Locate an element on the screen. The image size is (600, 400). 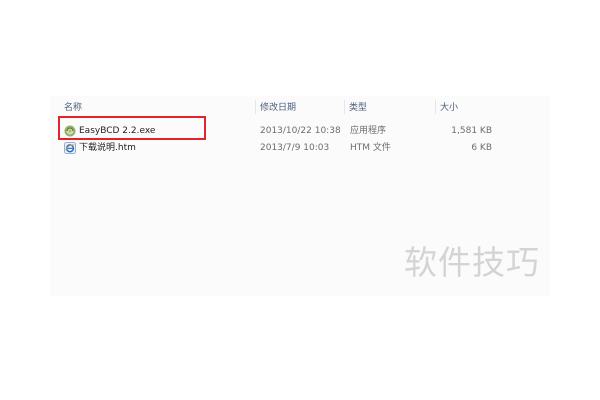
file-modified-date: 2013/7/9 10:03 is located at coordinates (295, 148).